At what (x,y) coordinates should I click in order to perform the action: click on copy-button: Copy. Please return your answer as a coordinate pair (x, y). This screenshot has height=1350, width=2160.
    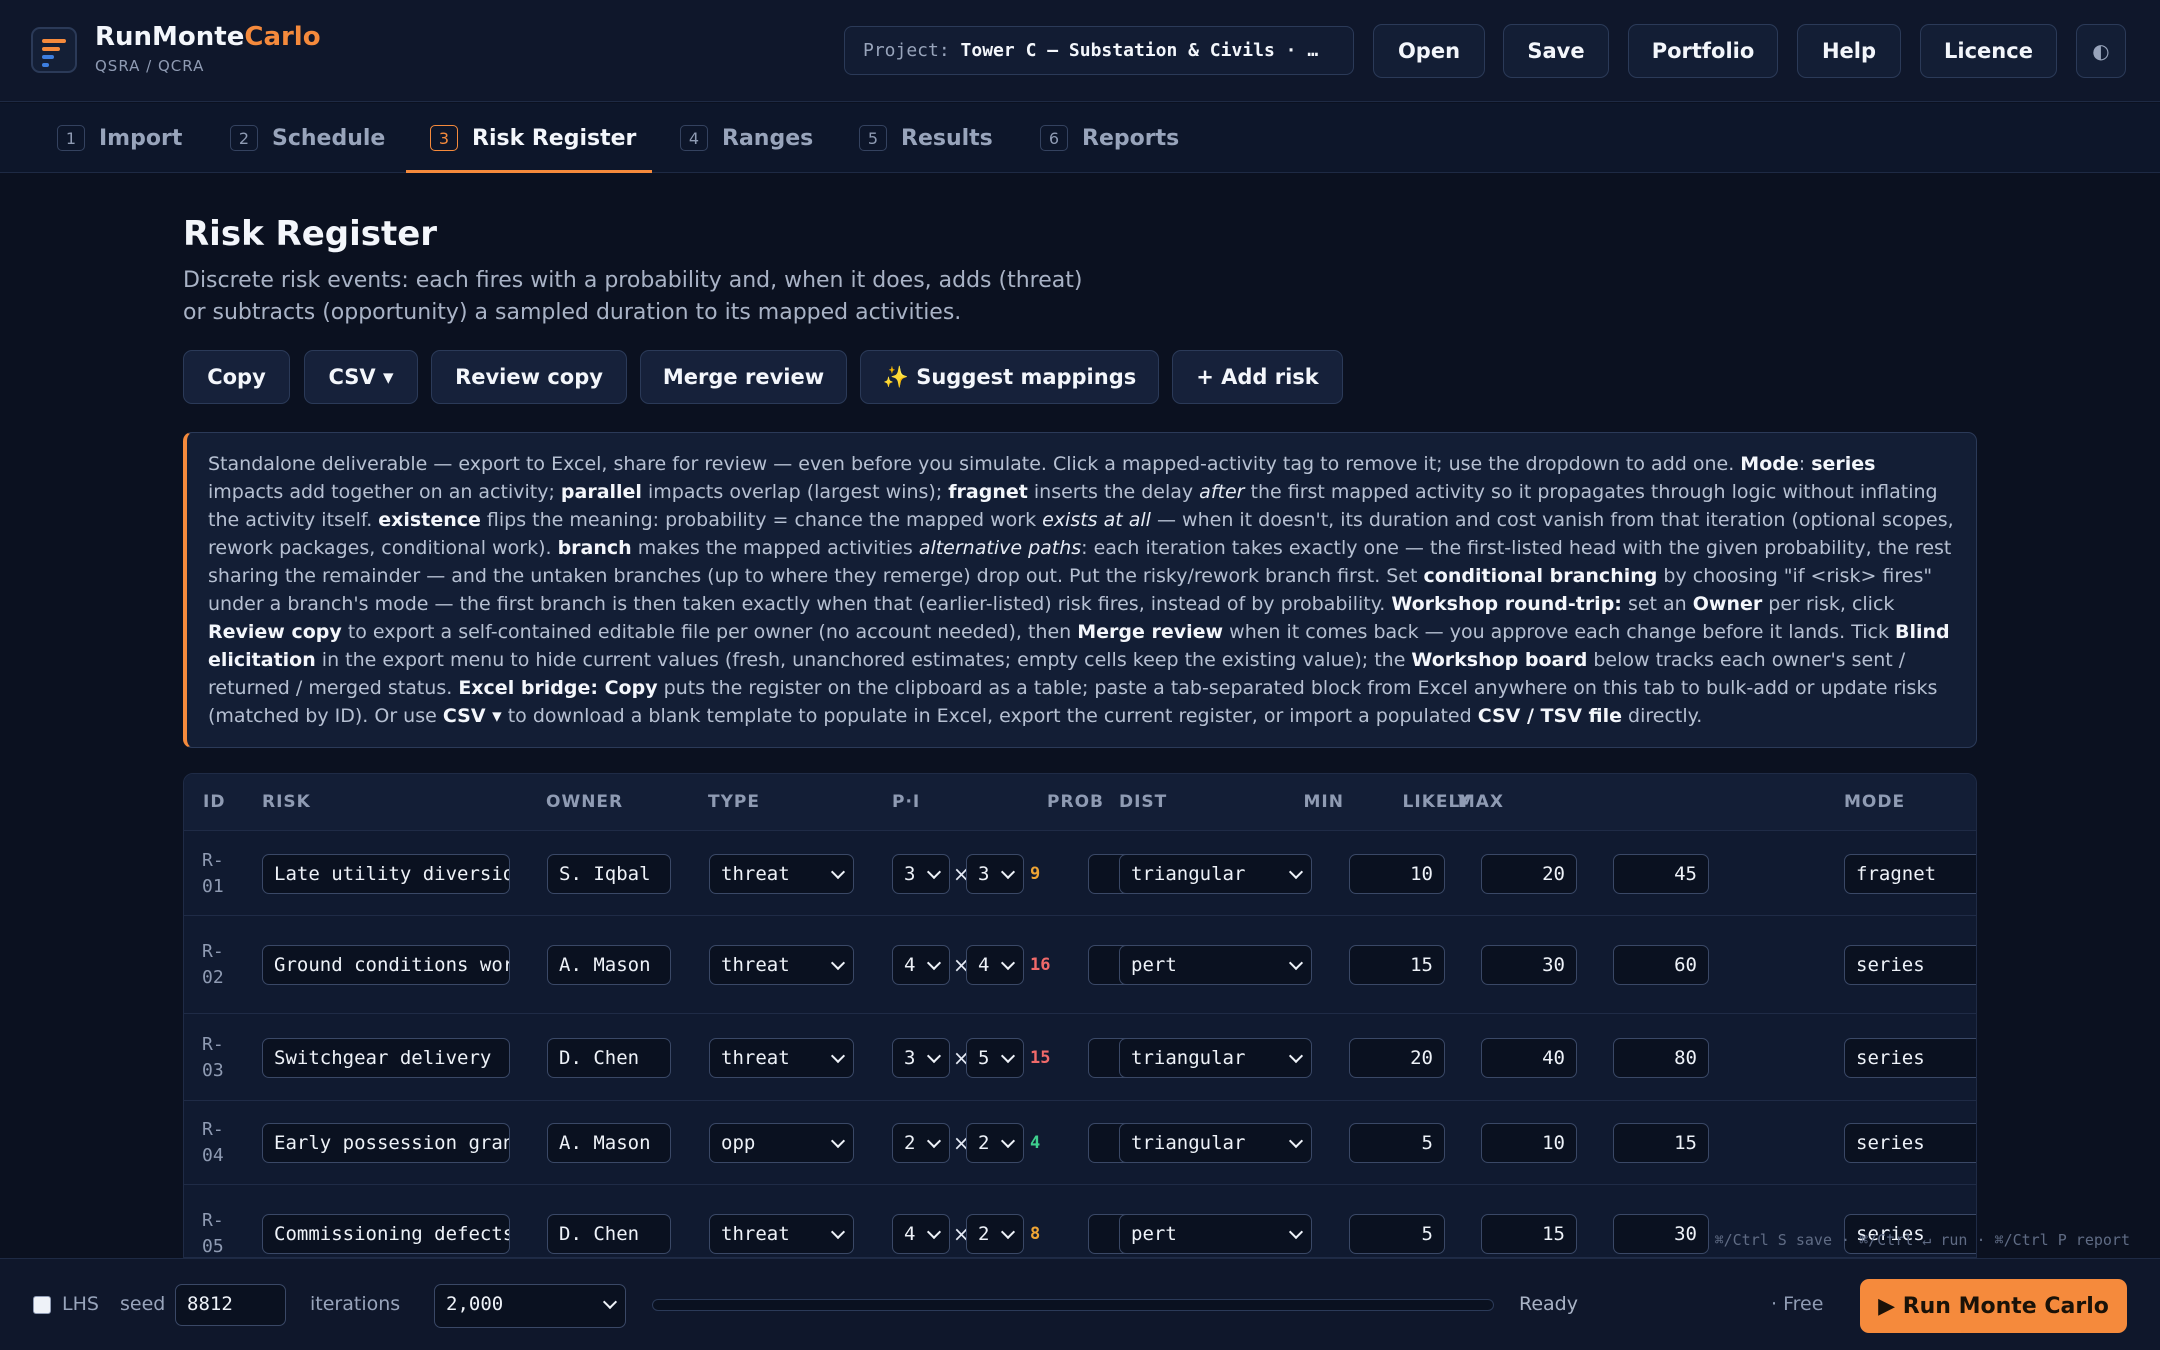
    Looking at the image, I should click on (236, 377).